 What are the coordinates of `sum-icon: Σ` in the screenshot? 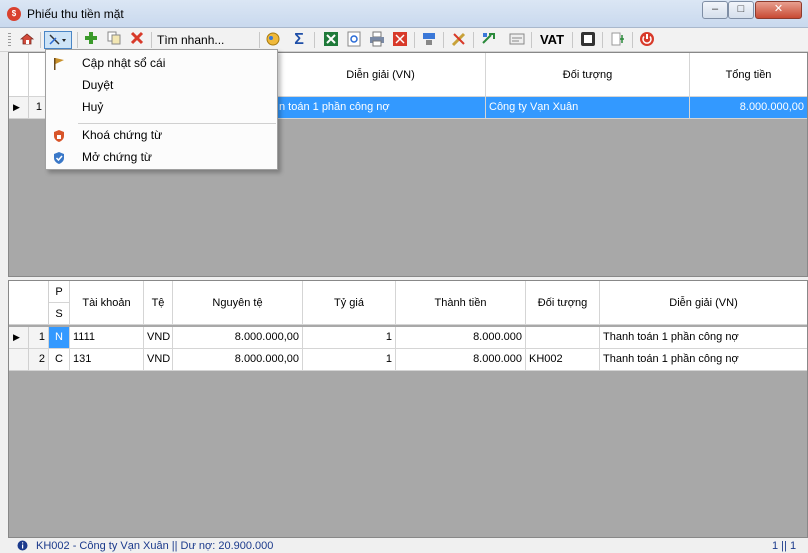 It's located at (299, 40).